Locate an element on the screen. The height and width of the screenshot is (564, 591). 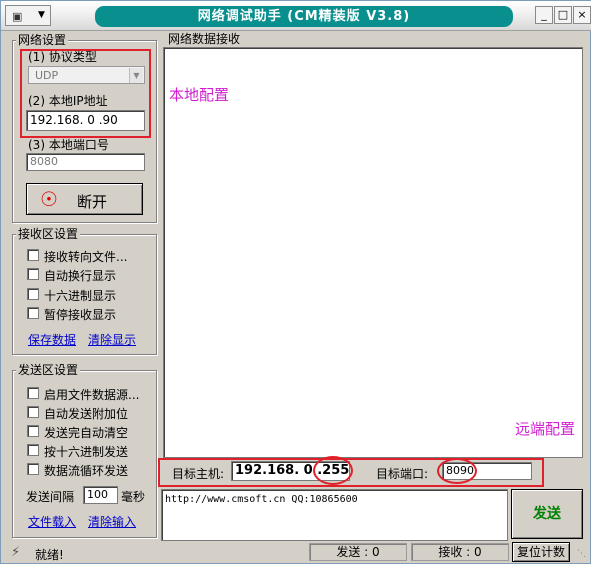
hex-send-label: 按十六进制发送 is located at coordinates (86, 452).